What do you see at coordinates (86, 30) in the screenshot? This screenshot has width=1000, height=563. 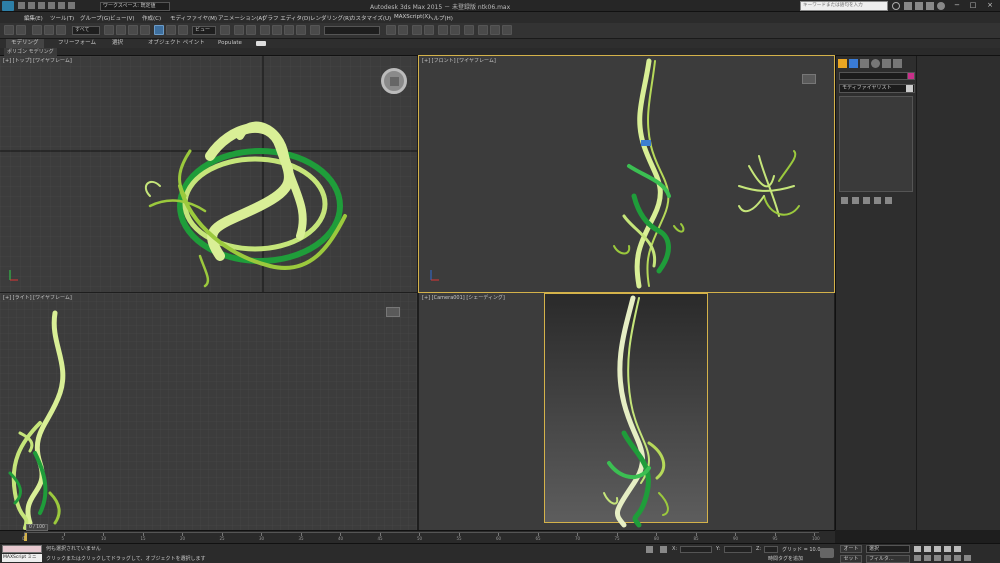 I see `selection-filter-dropdown: すべて` at bounding box center [86, 30].